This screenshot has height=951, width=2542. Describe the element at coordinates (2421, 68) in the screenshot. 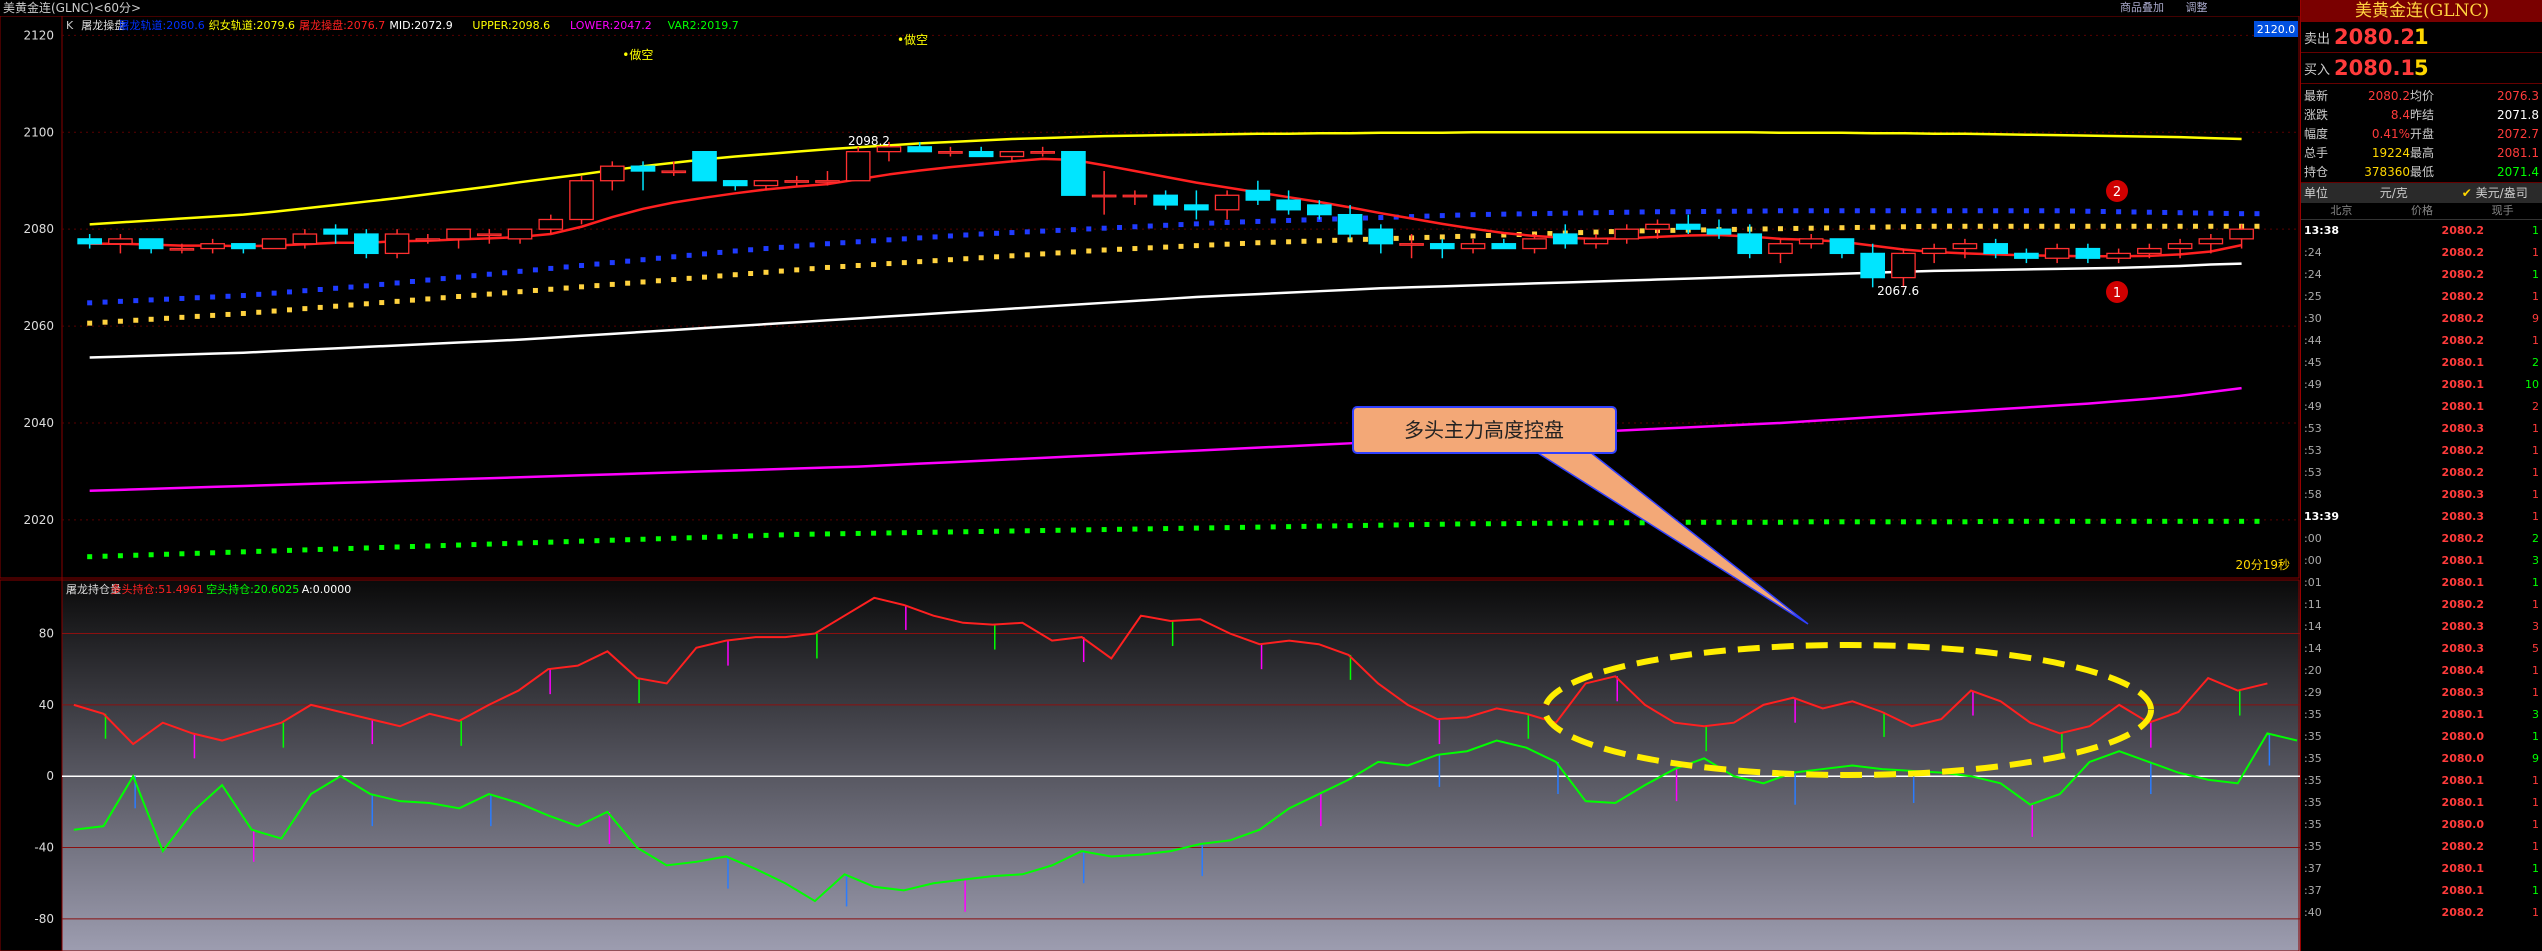

I see `buy-row: 买入 2080.1 5` at that location.